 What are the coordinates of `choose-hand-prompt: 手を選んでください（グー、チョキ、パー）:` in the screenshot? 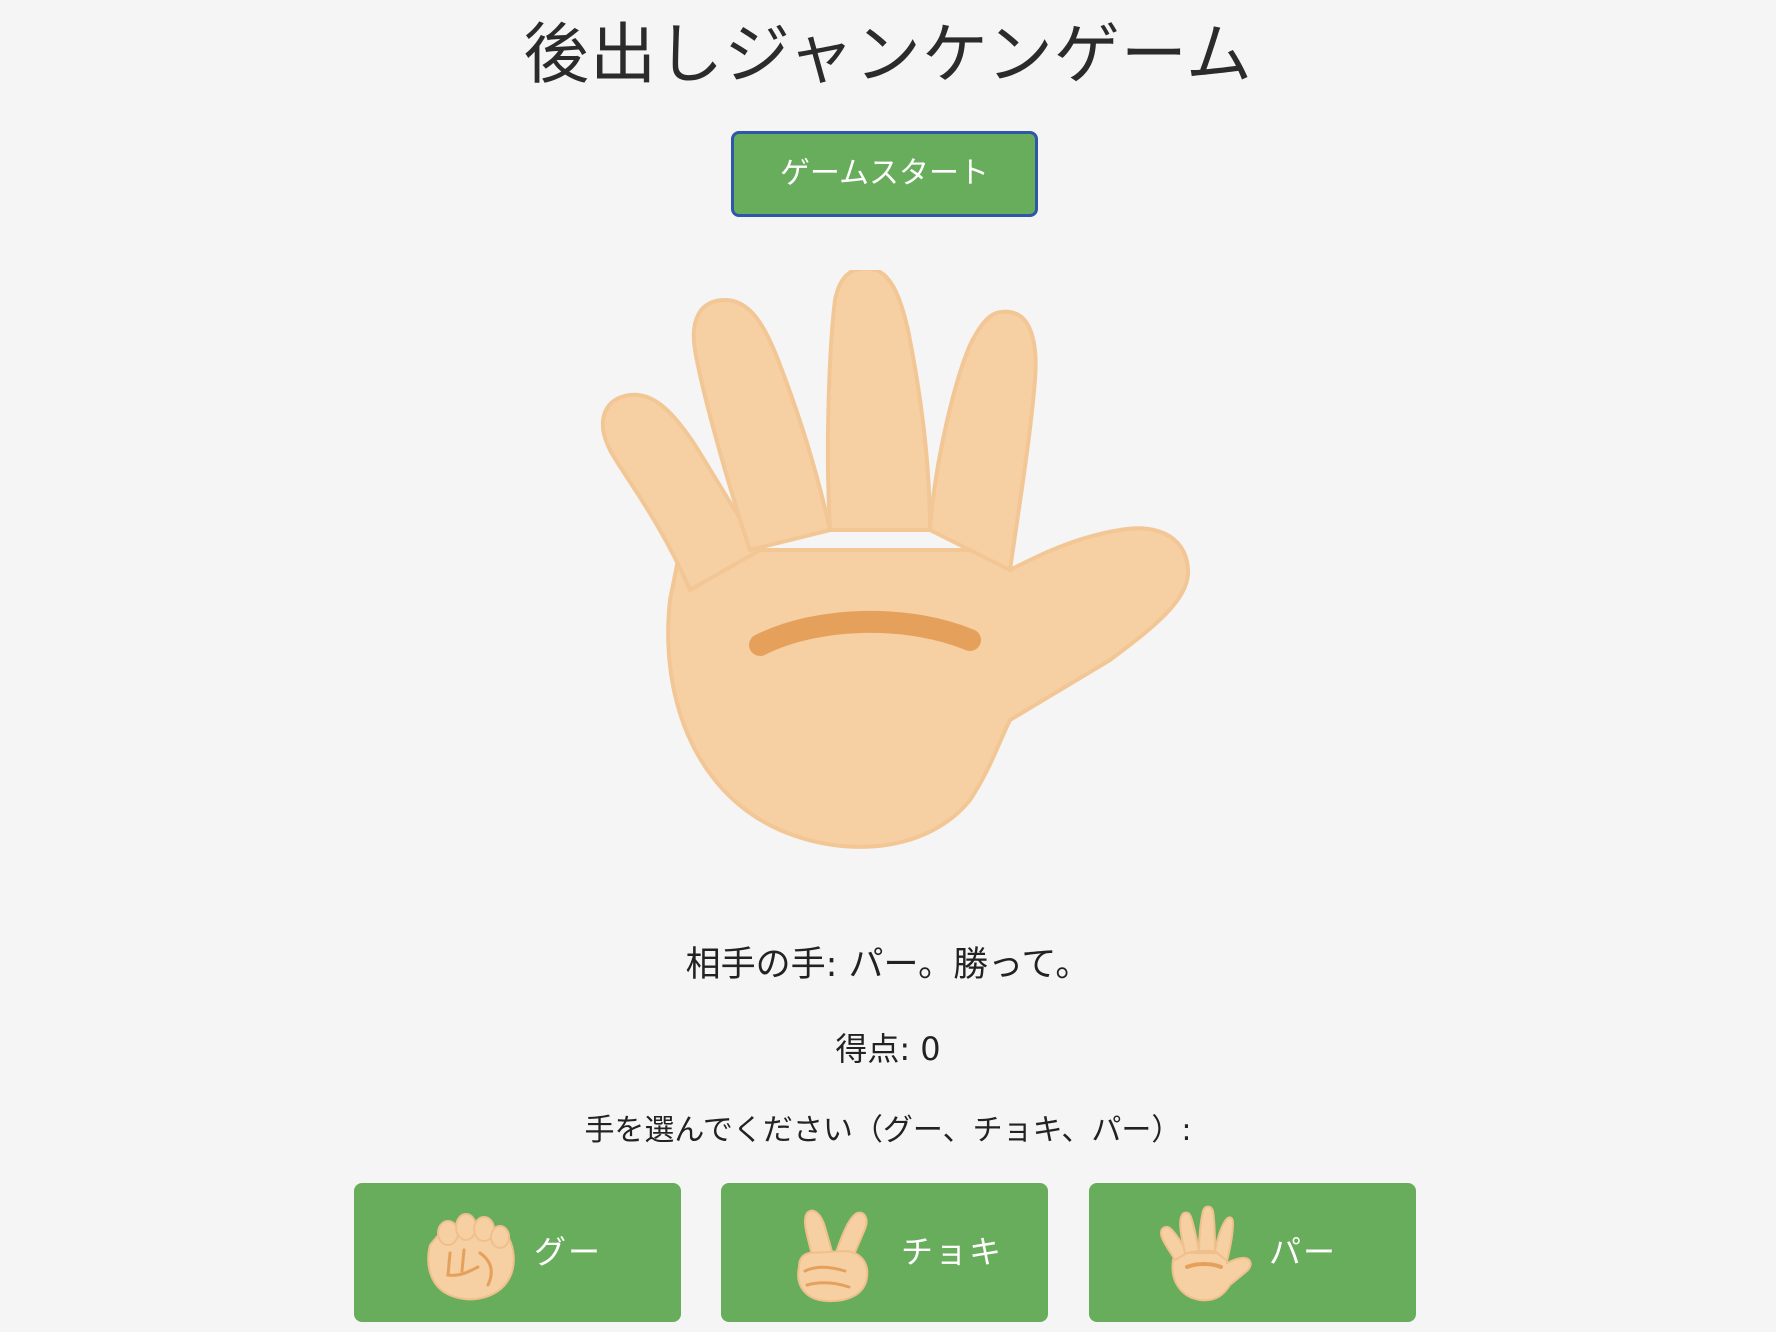 It's located at (888, 1130).